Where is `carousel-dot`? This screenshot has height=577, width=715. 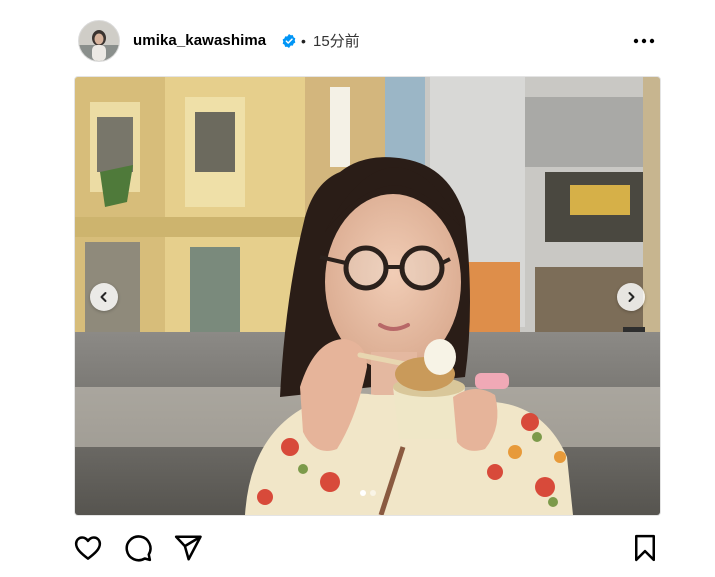 carousel-dot is located at coordinates (372, 493).